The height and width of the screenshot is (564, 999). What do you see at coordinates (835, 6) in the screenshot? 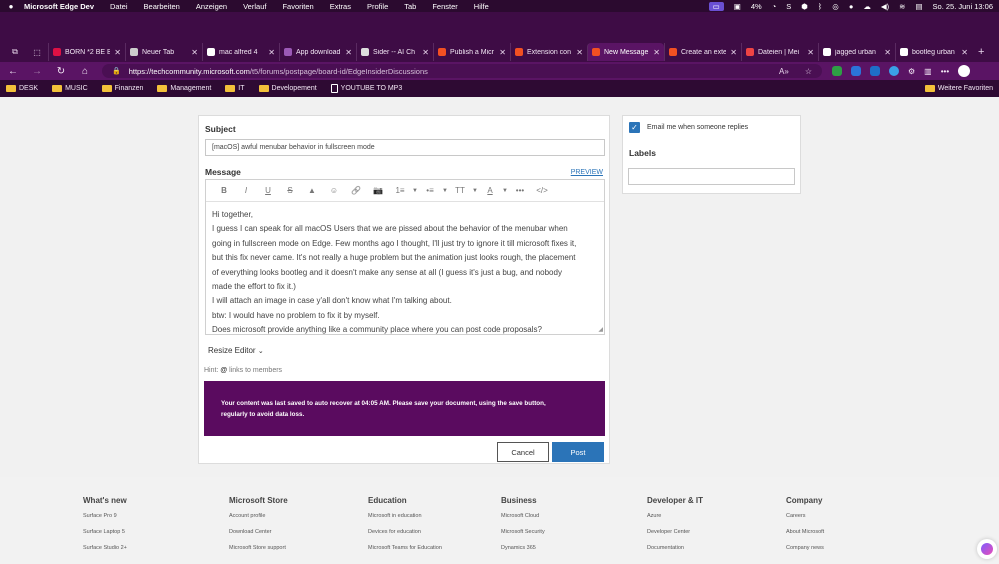
I see `vpn-icon: ◎` at bounding box center [835, 6].